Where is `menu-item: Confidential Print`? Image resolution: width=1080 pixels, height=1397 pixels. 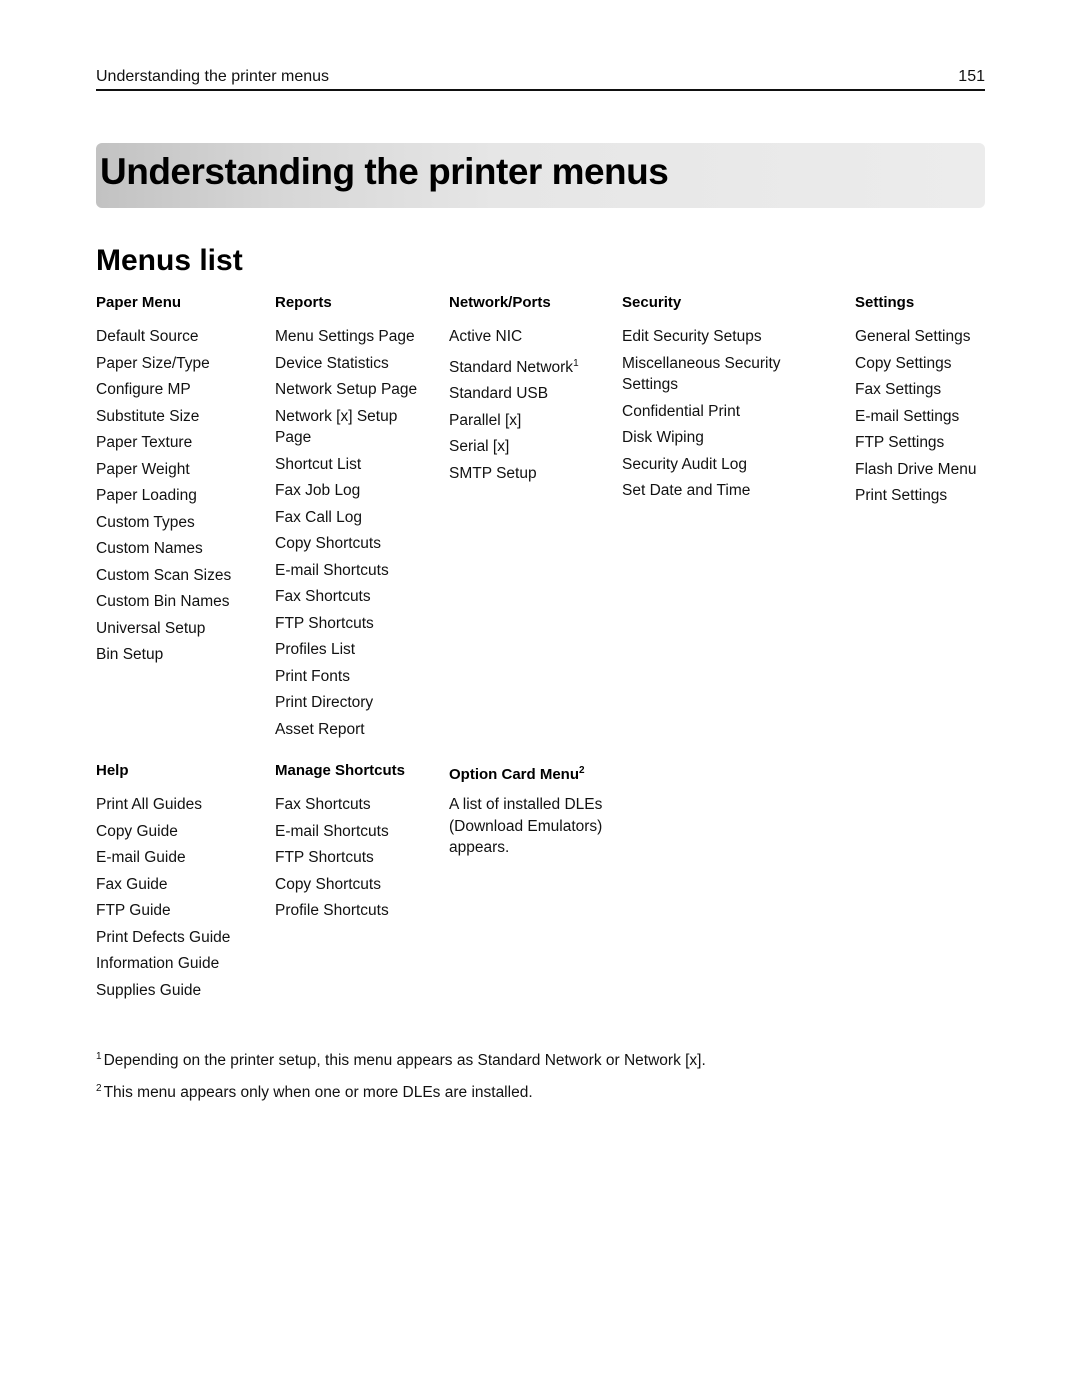 menu-item: Confidential Print is located at coordinates (712, 412).